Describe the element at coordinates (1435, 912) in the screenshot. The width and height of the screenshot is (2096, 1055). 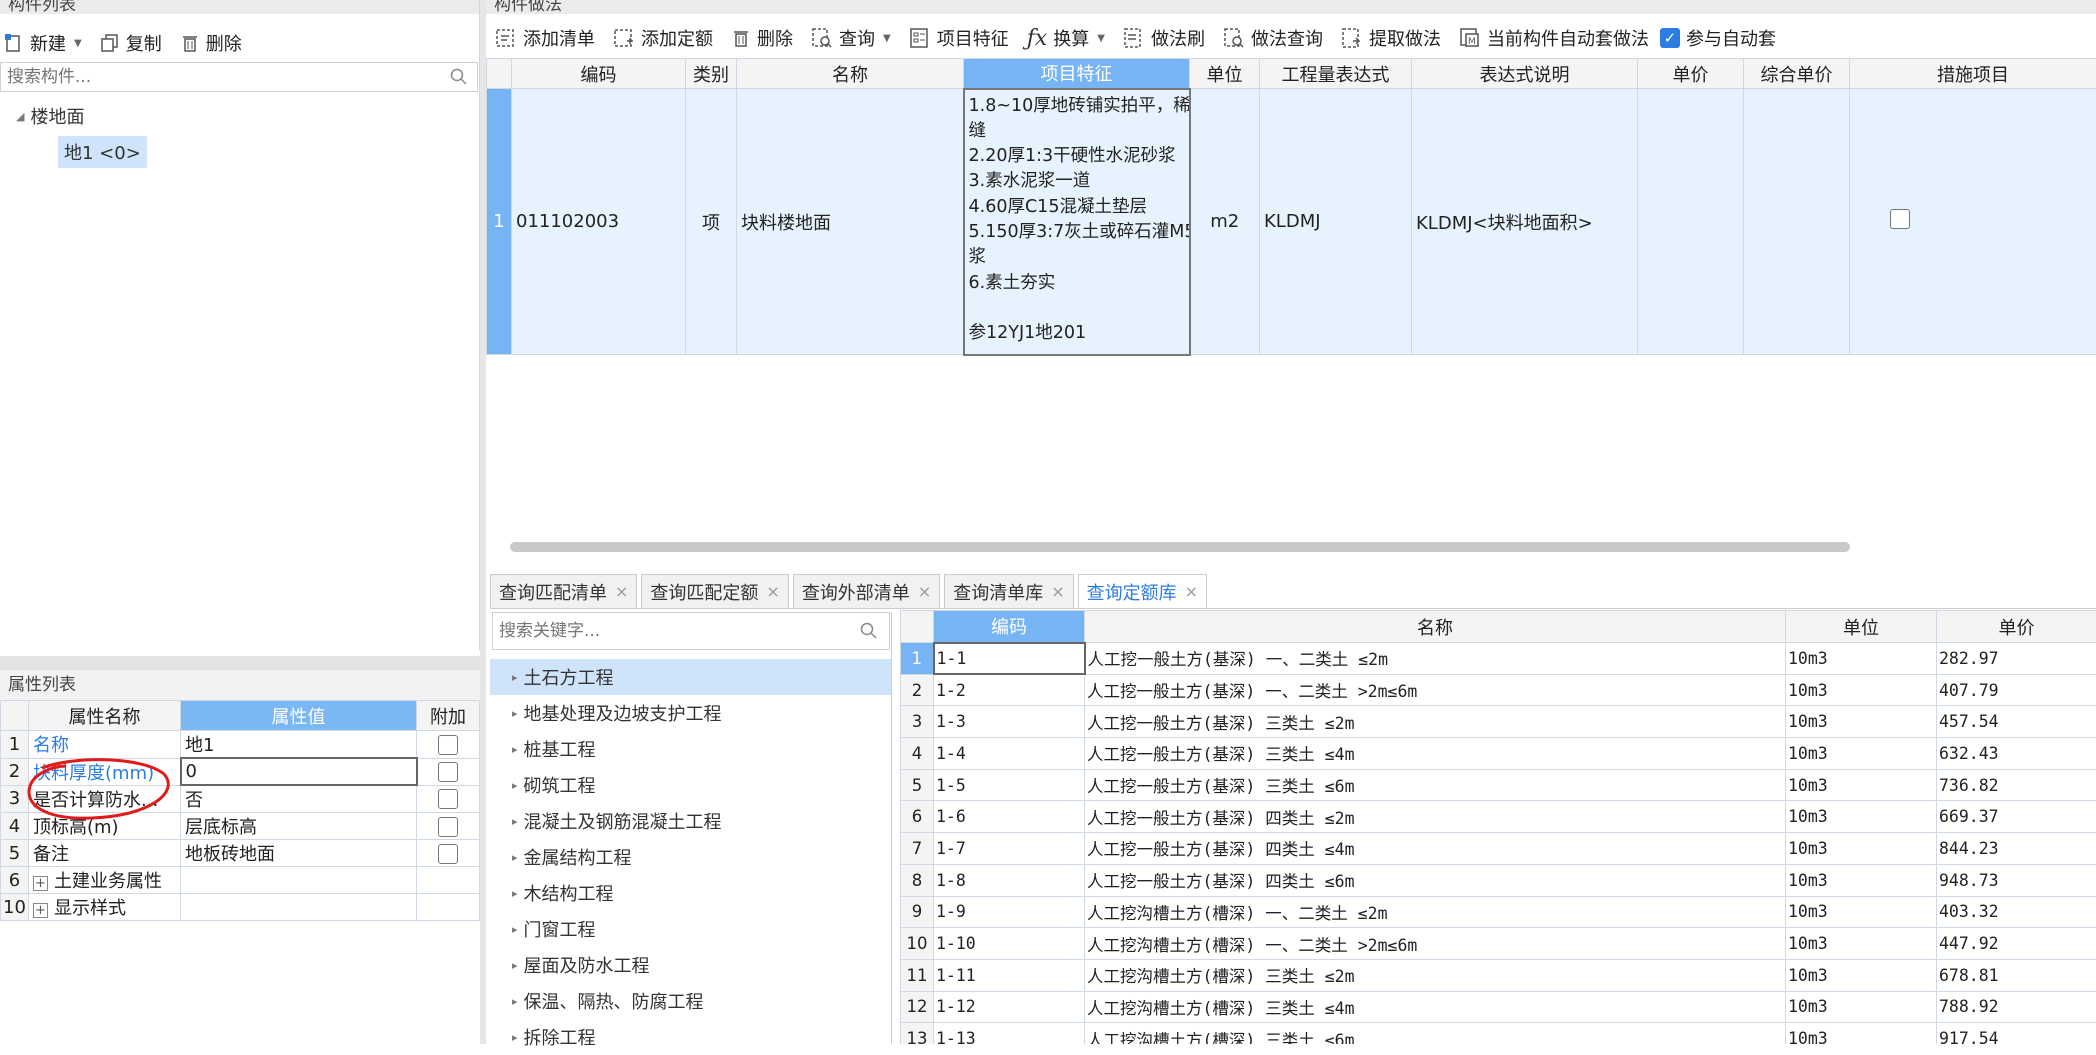
I see `quota-name: 人工挖沟槽土方(槽深) 一、二类土 ≤2m` at that location.